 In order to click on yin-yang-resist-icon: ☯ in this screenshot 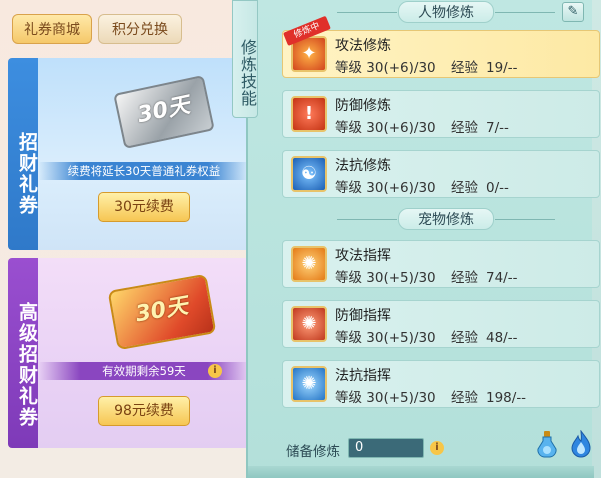, I will do `click(309, 174)`.